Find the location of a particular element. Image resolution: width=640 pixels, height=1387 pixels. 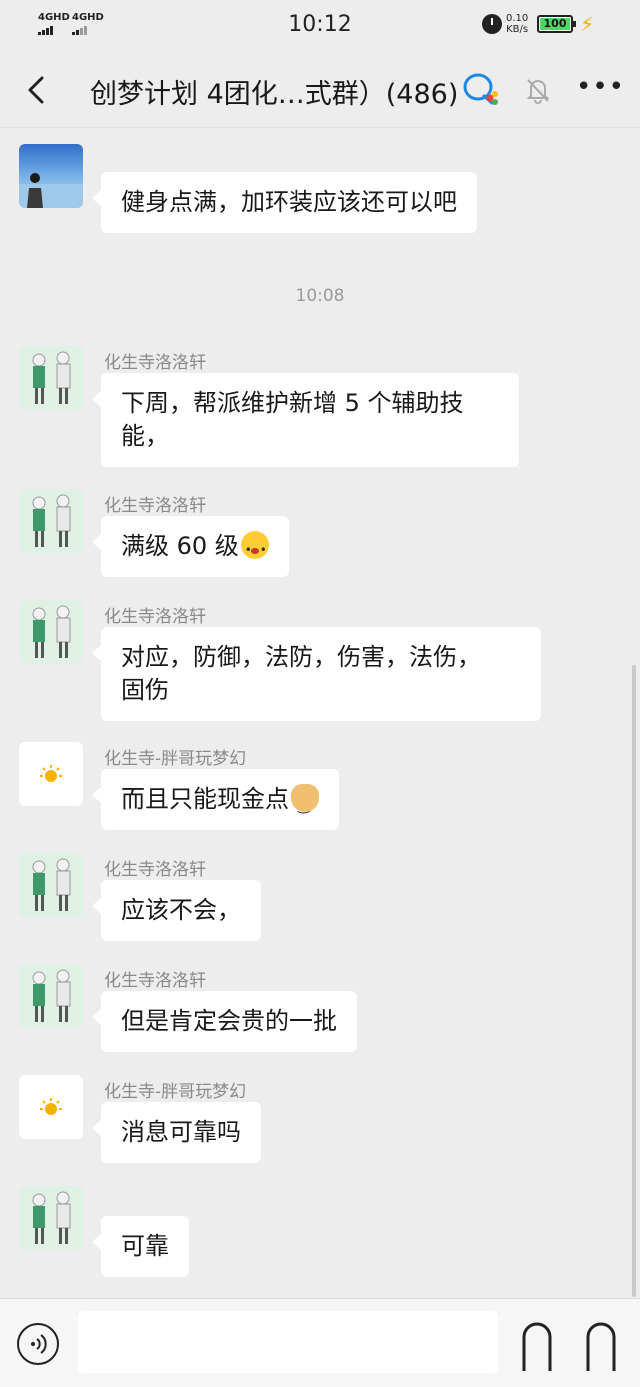

message-bubble: 可靠 is located at coordinates (140, 1246).